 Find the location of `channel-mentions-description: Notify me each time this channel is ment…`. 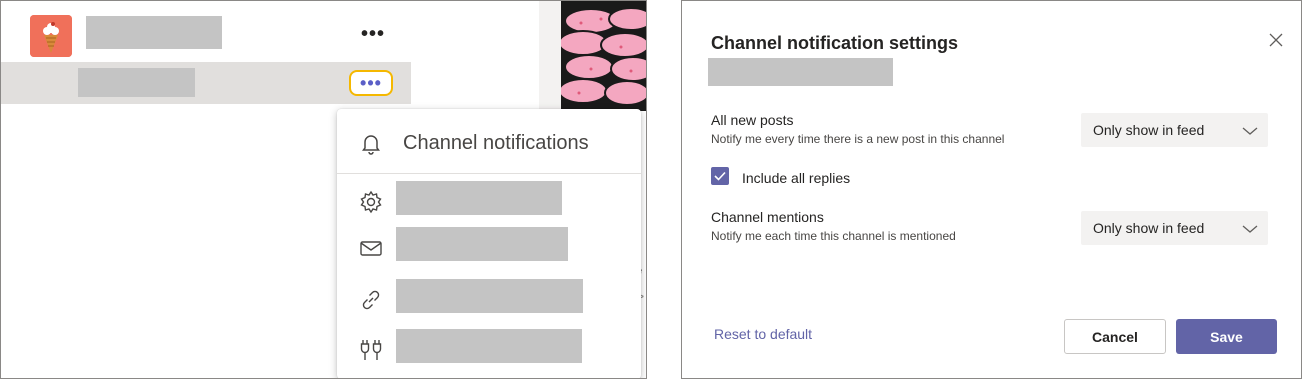

channel-mentions-description: Notify me each time this channel is ment… is located at coordinates (833, 236).